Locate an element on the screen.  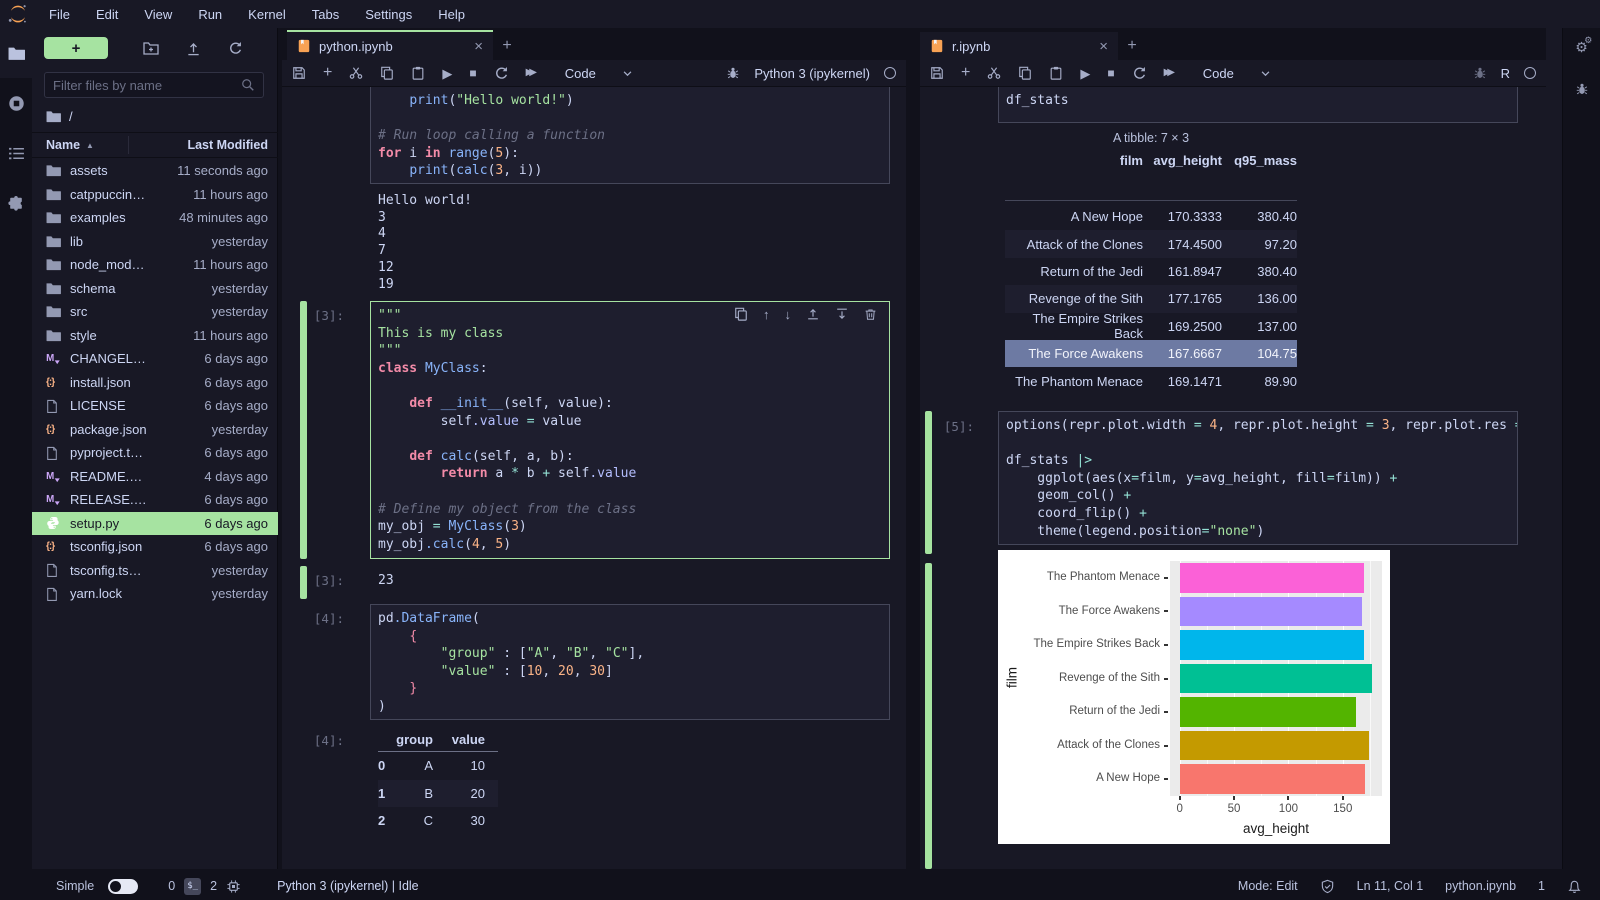
file-row-license: LICENSE 6 days ago is located at coordinates (155, 406).